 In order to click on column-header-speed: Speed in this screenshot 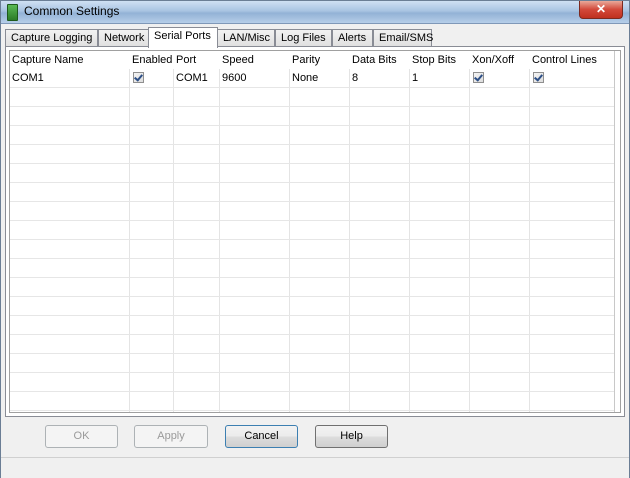, I will do `click(255, 60)`.